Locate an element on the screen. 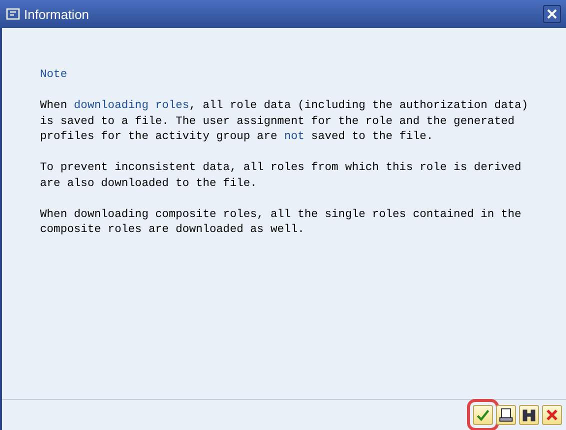 This screenshot has width=566, height=430. link: not is located at coordinates (294, 137).